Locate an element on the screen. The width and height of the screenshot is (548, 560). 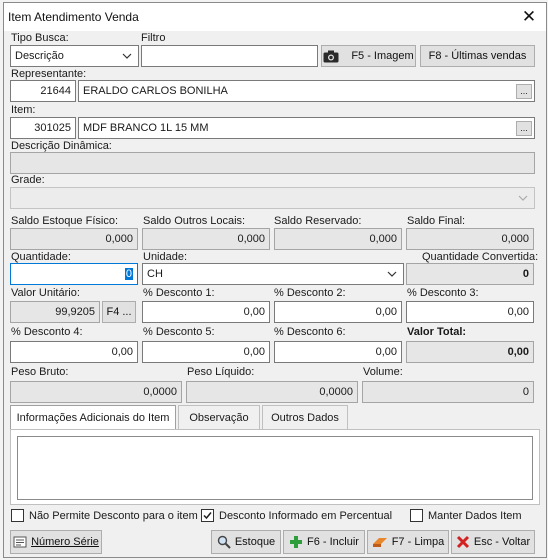
estoque-button: Estoque is located at coordinates (246, 542).